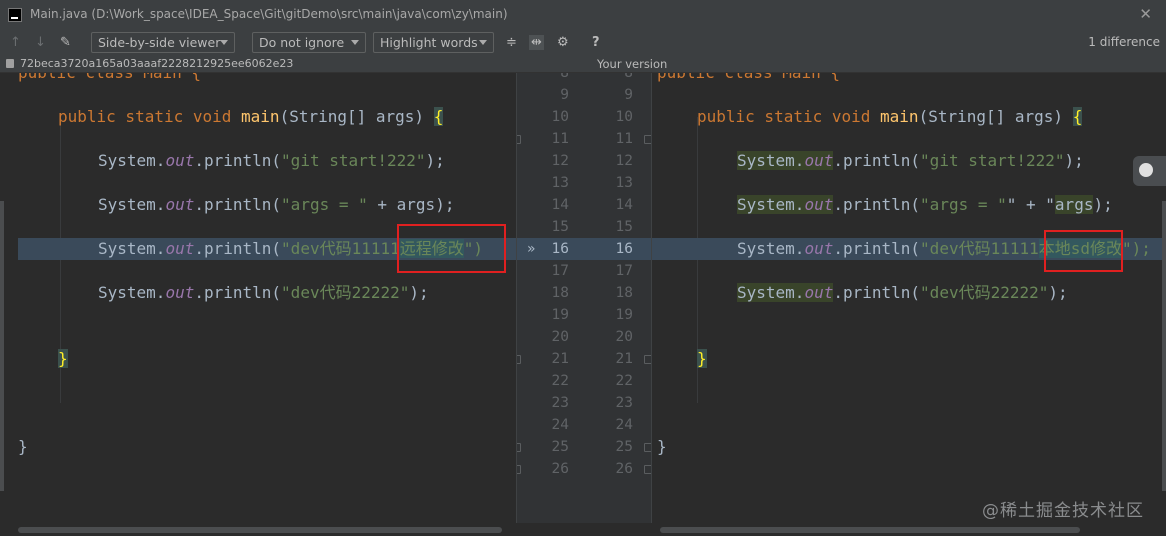 The image size is (1166, 536). What do you see at coordinates (624, 249) in the screenshot?
I see `right-line-number: 16` at bounding box center [624, 249].